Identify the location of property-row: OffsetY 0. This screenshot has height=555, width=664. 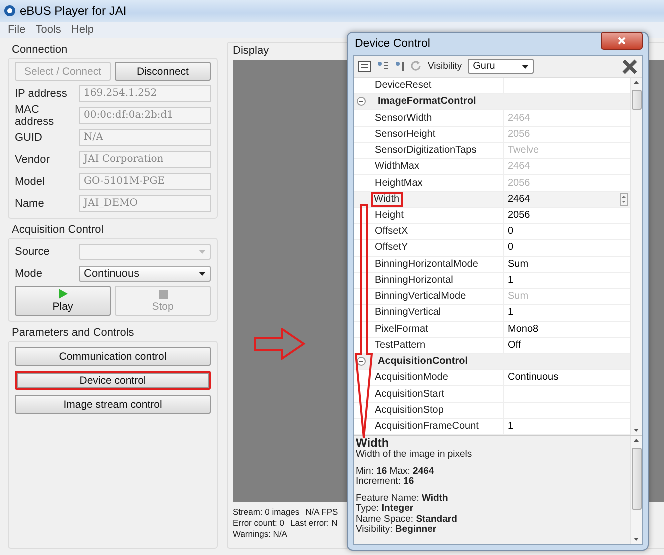
(492, 248).